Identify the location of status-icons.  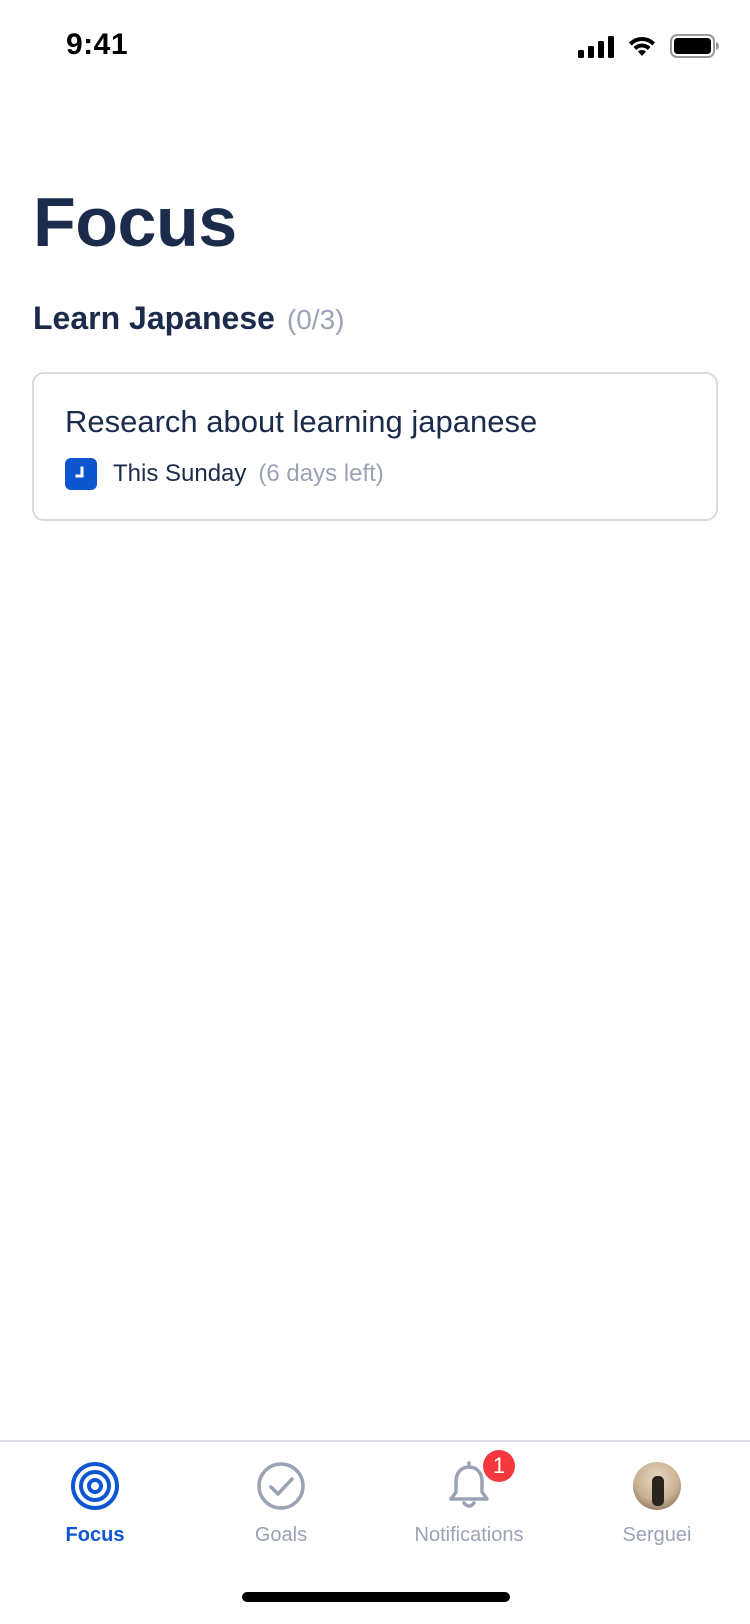
(649, 46).